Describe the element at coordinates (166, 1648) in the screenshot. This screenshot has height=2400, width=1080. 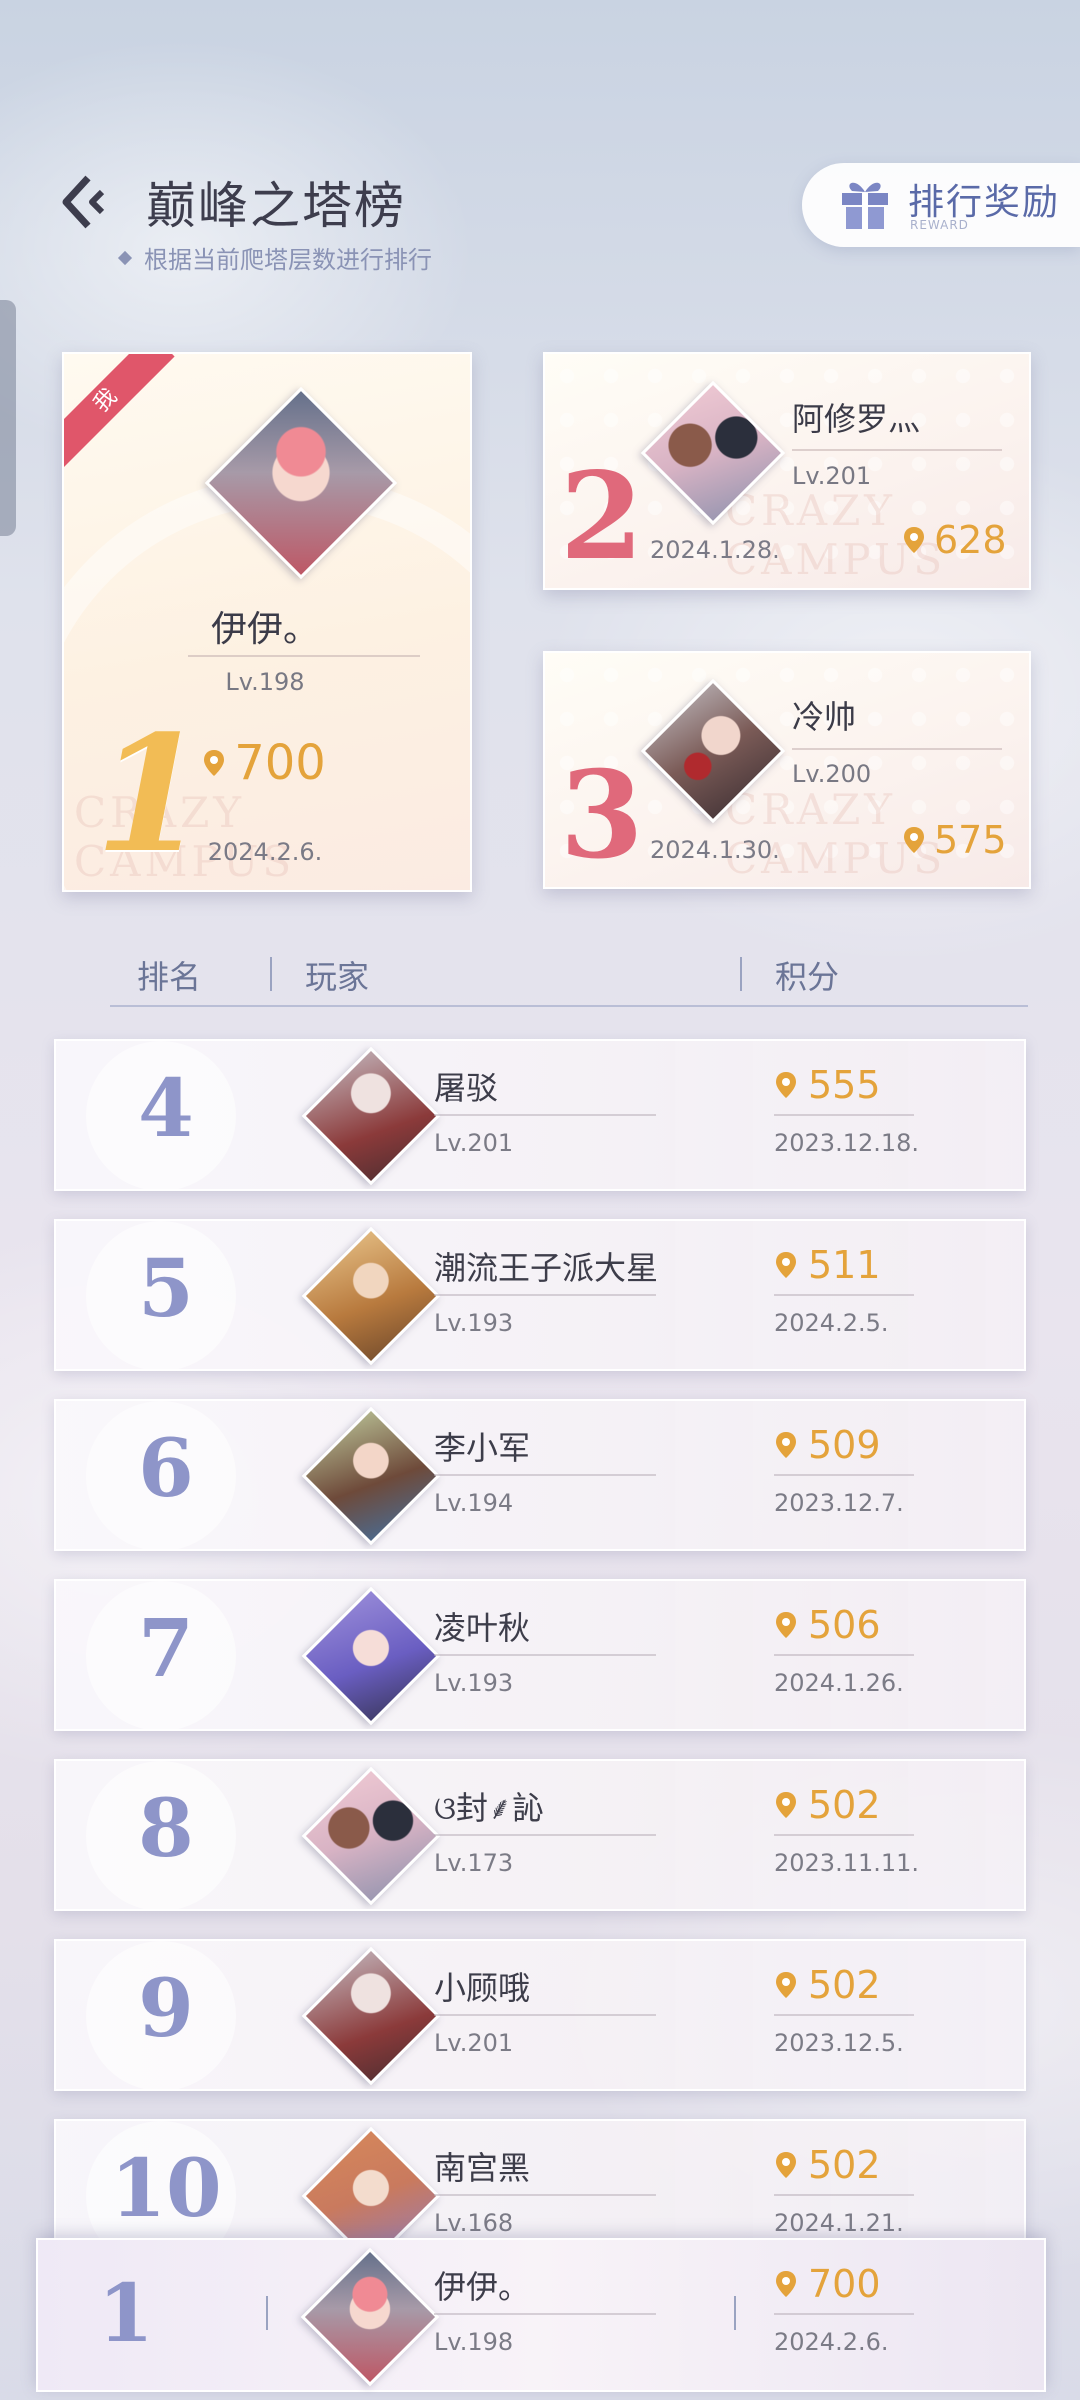
I see `rank-number: 7` at that location.